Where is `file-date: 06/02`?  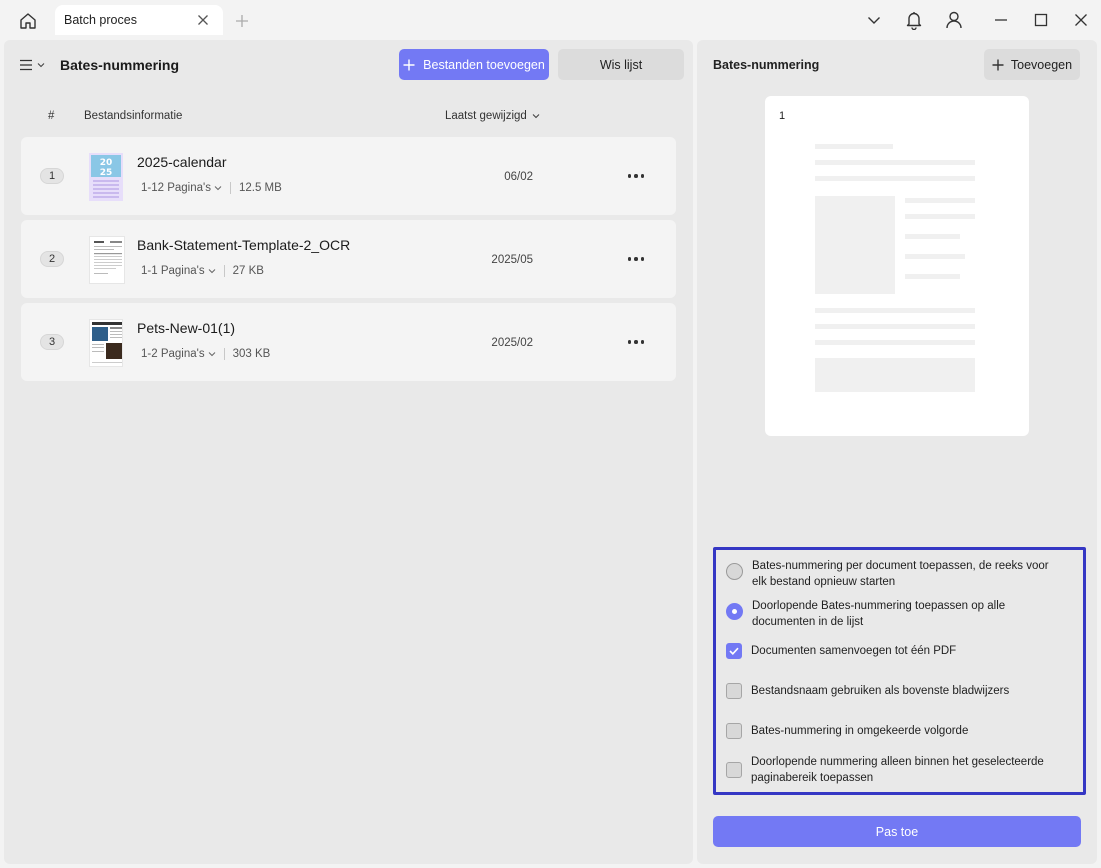
file-date: 06/02 is located at coordinates (518, 177).